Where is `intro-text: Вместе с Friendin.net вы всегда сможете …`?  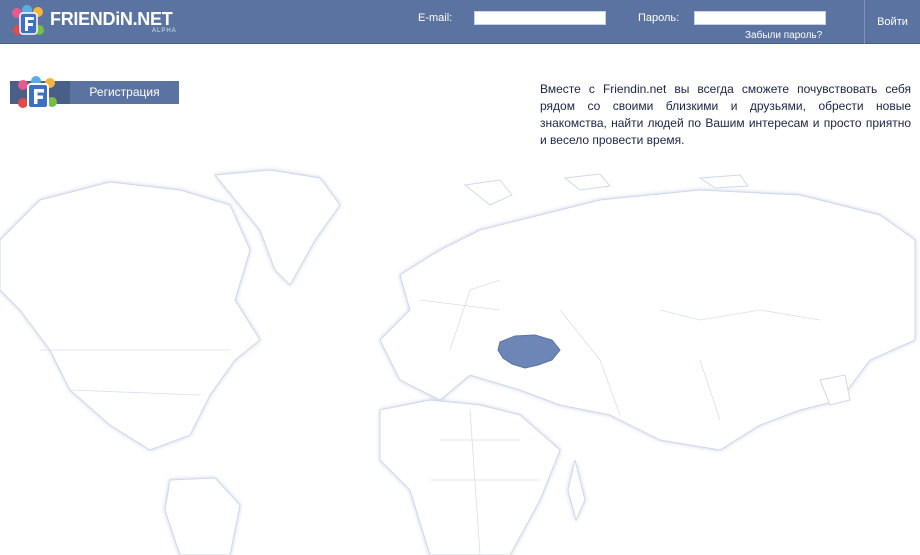
intro-text: Вместе с Friendin.net вы всегда сможете … is located at coordinates (725, 114).